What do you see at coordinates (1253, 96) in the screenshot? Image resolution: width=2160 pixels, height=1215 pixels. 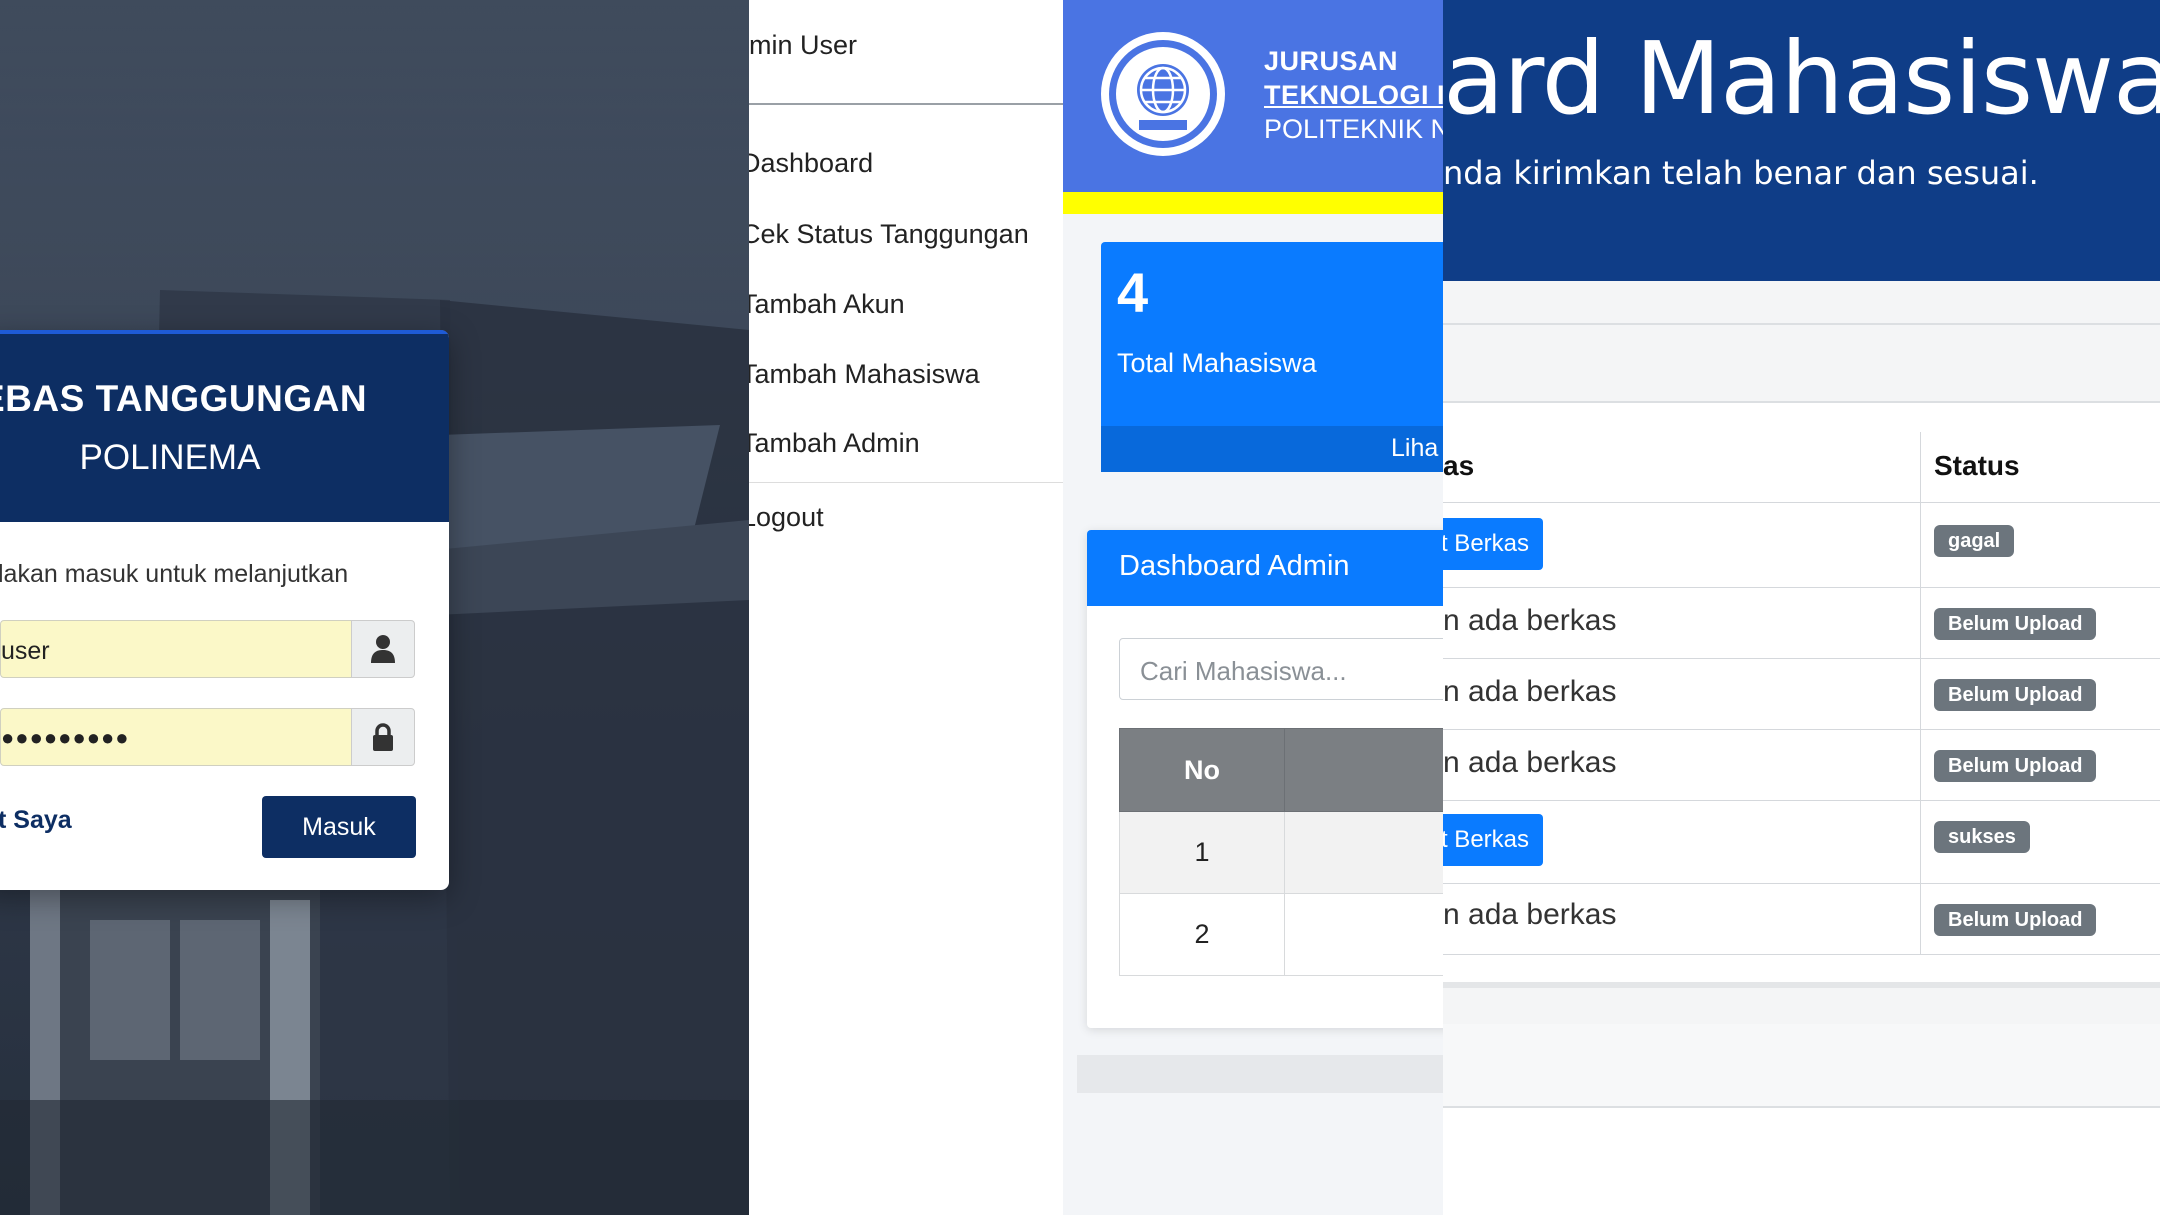 I see `admin-header: JURUSAN TEKNOLOGI I POLITEKNIK N` at bounding box center [1253, 96].